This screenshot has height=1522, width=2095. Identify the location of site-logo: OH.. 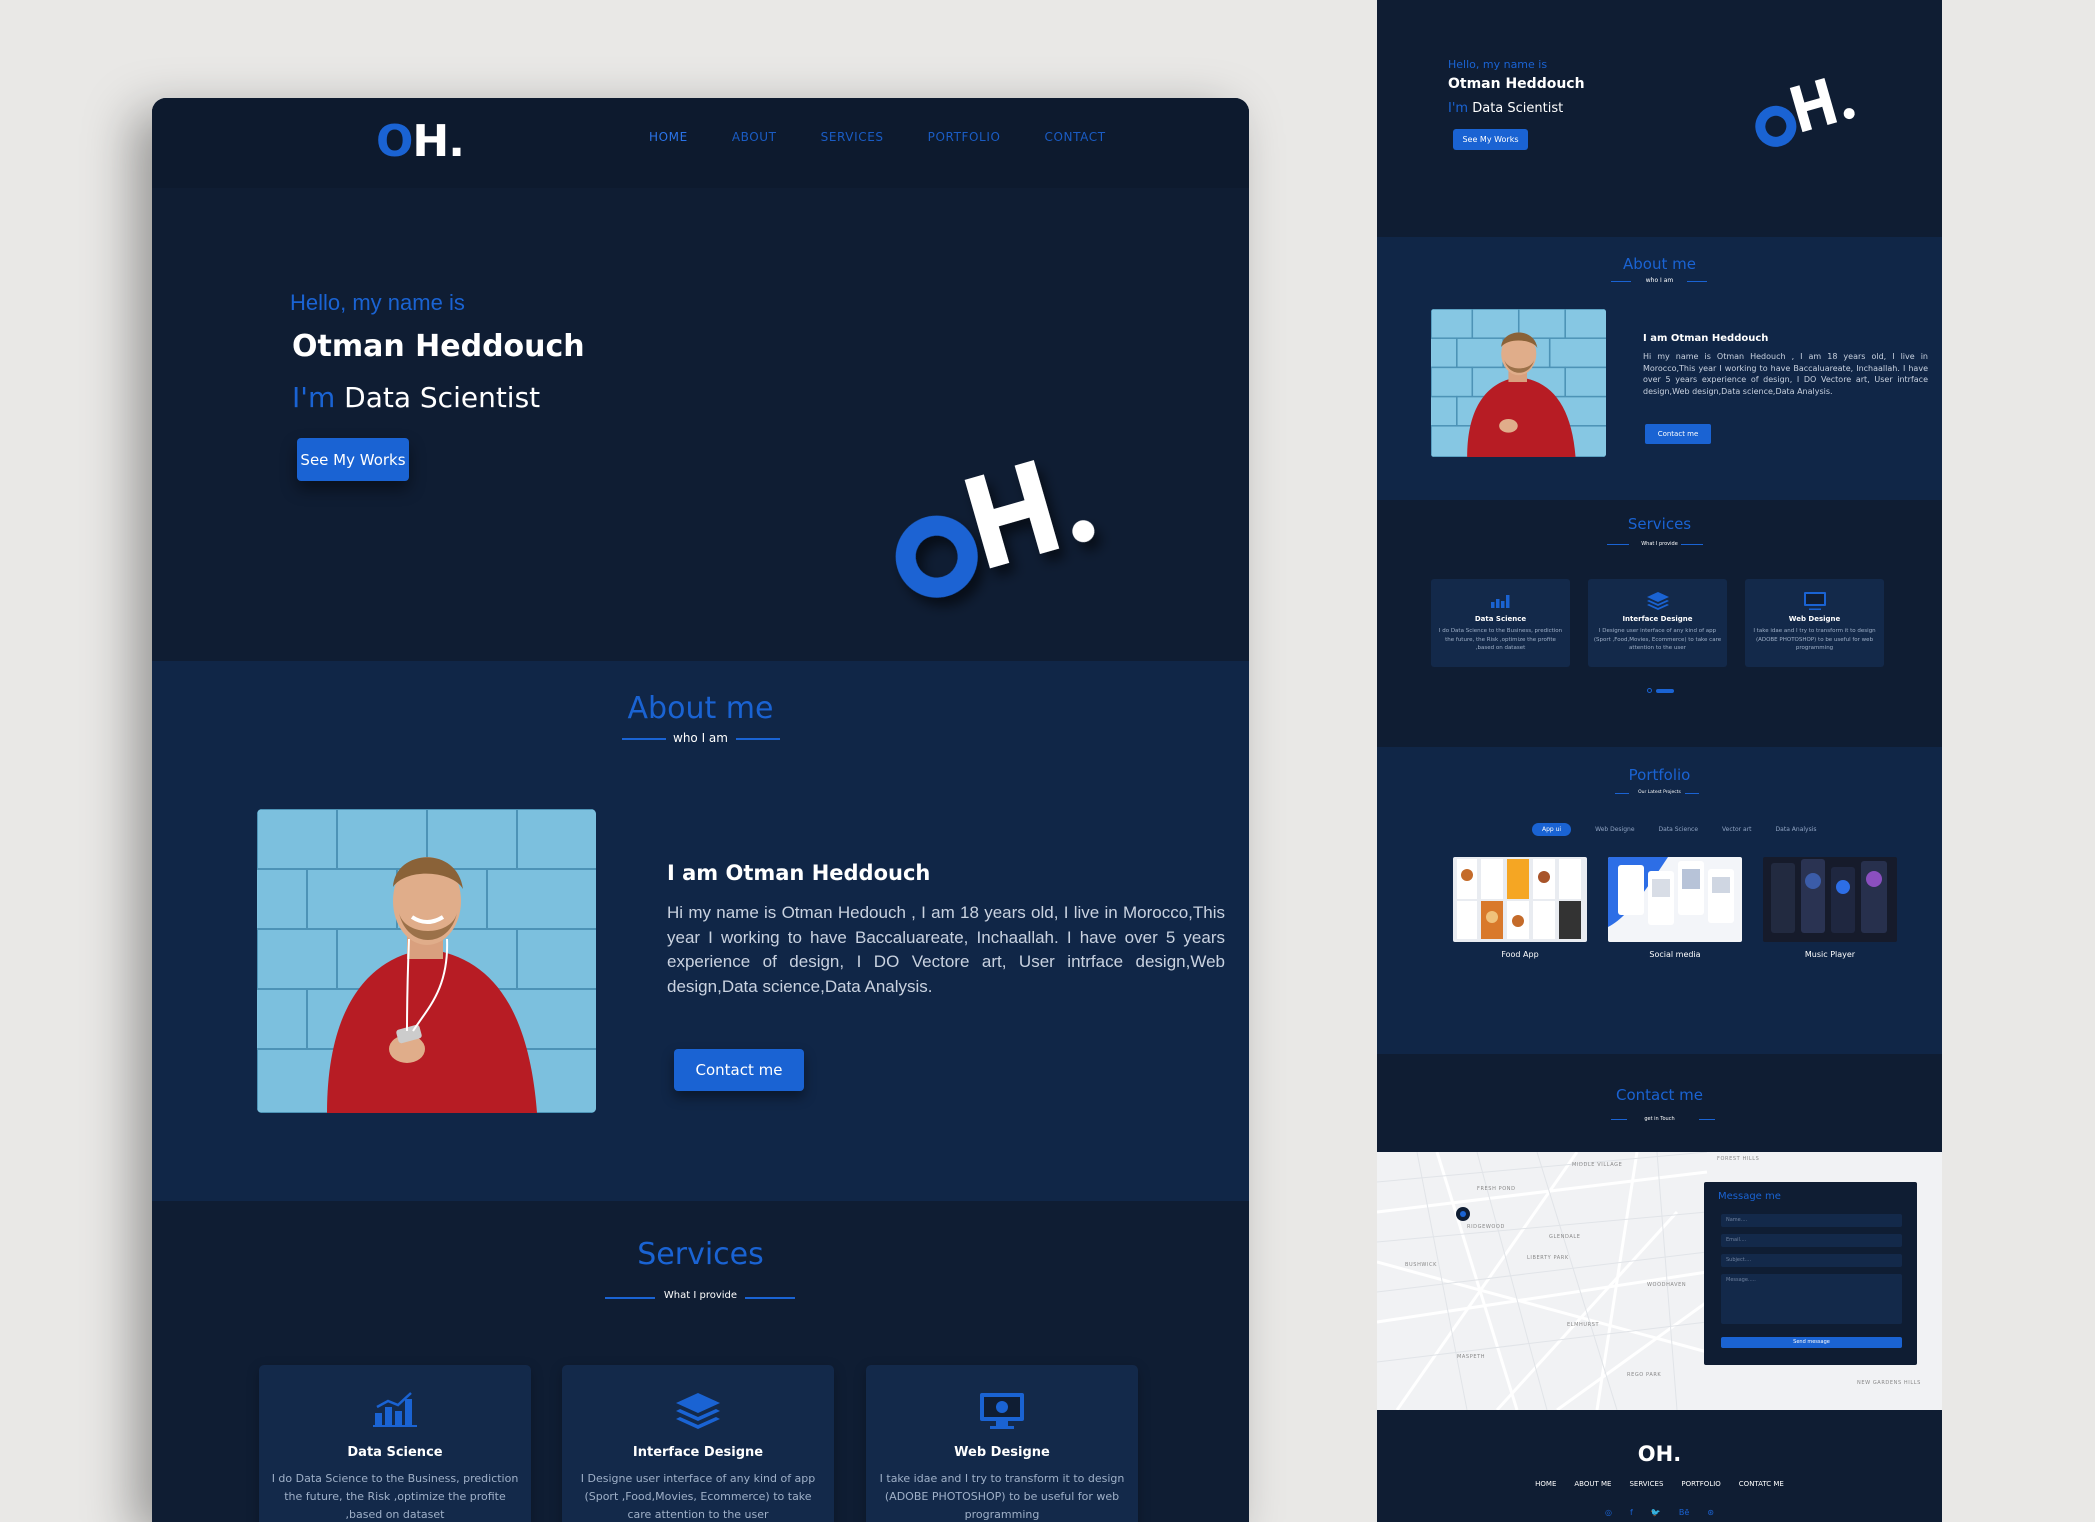
(420, 141).